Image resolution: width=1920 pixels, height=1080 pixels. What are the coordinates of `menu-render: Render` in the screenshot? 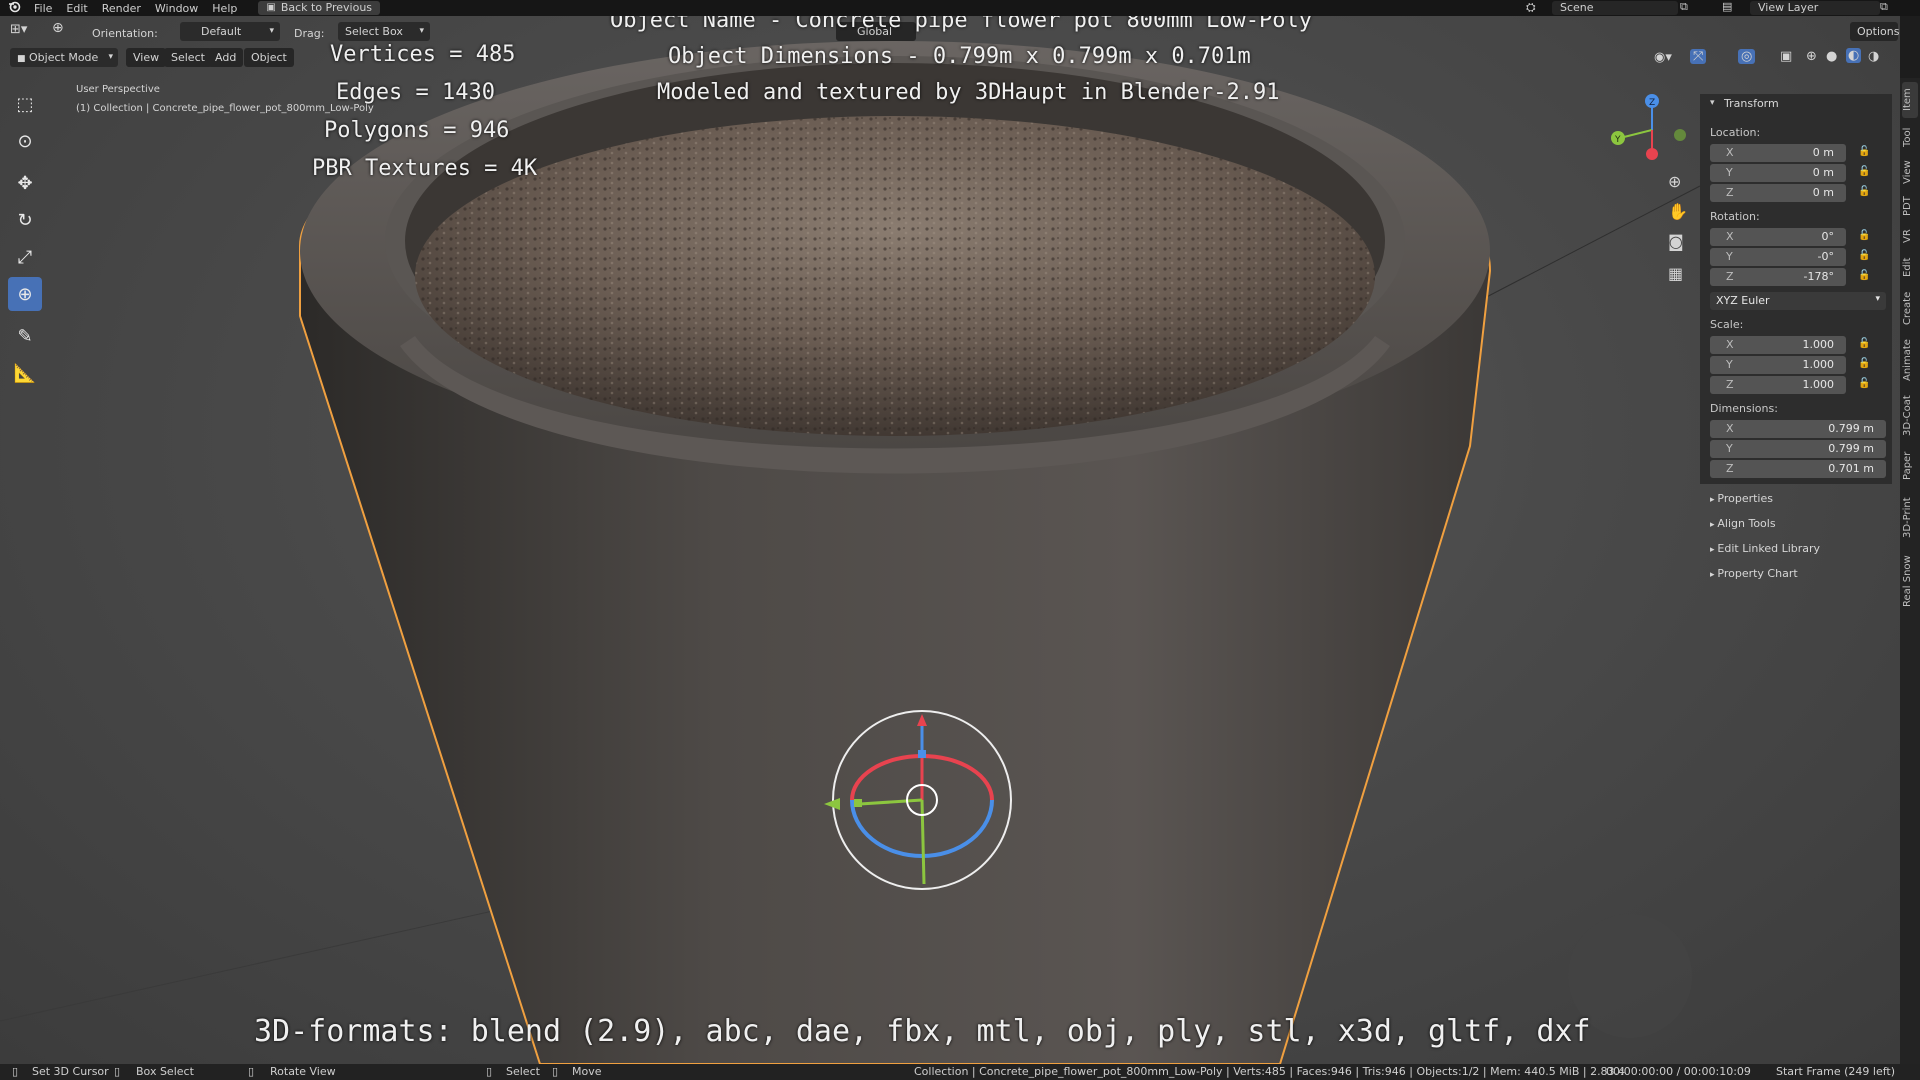 It's located at (121, 8).